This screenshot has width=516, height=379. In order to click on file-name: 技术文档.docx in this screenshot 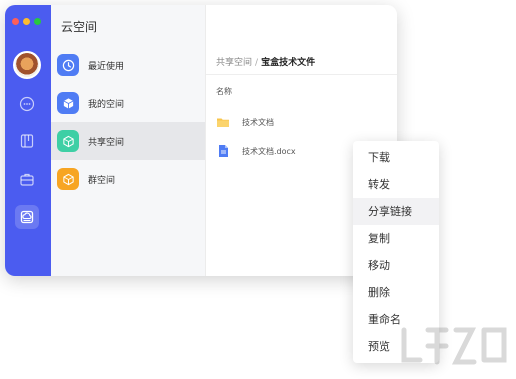, I will do `click(269, 151)`.